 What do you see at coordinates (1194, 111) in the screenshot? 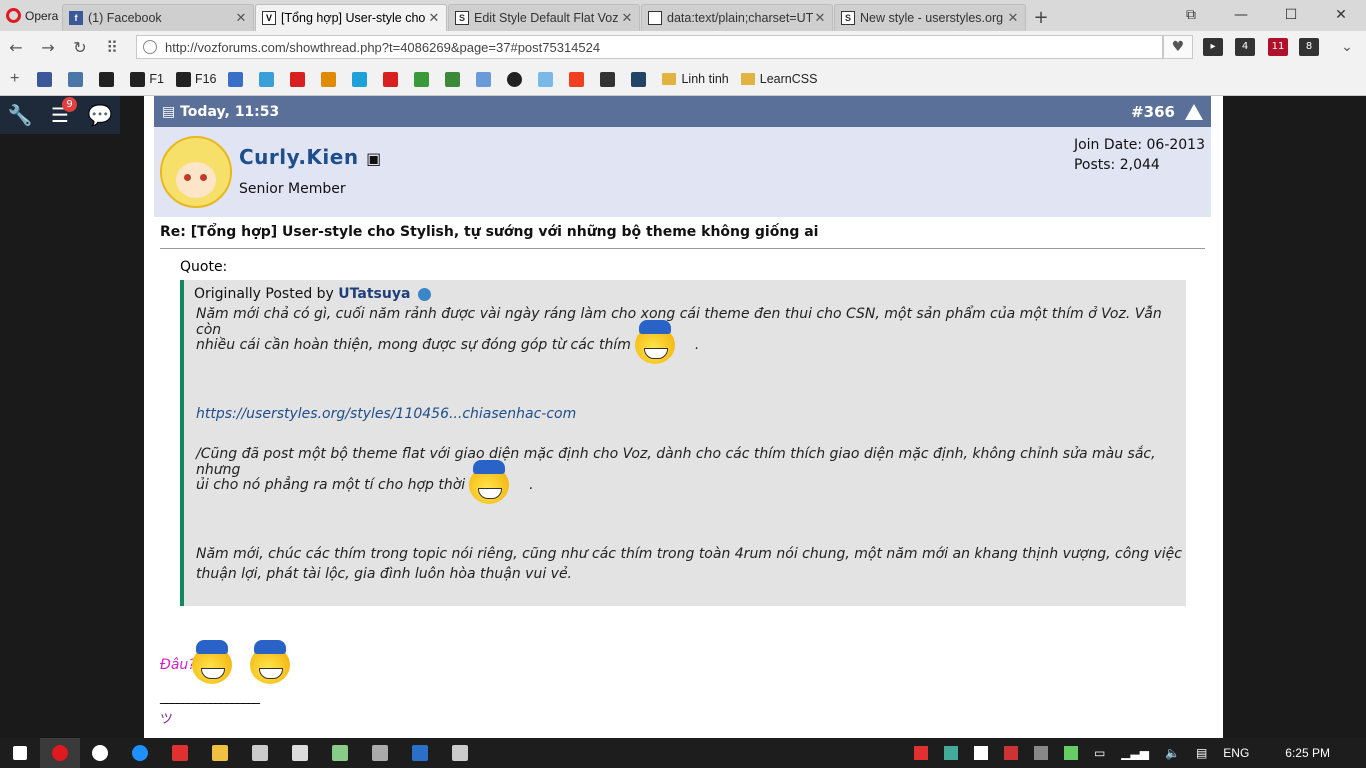
I see `report-warning-icon` at bounding box center [1194, 111].